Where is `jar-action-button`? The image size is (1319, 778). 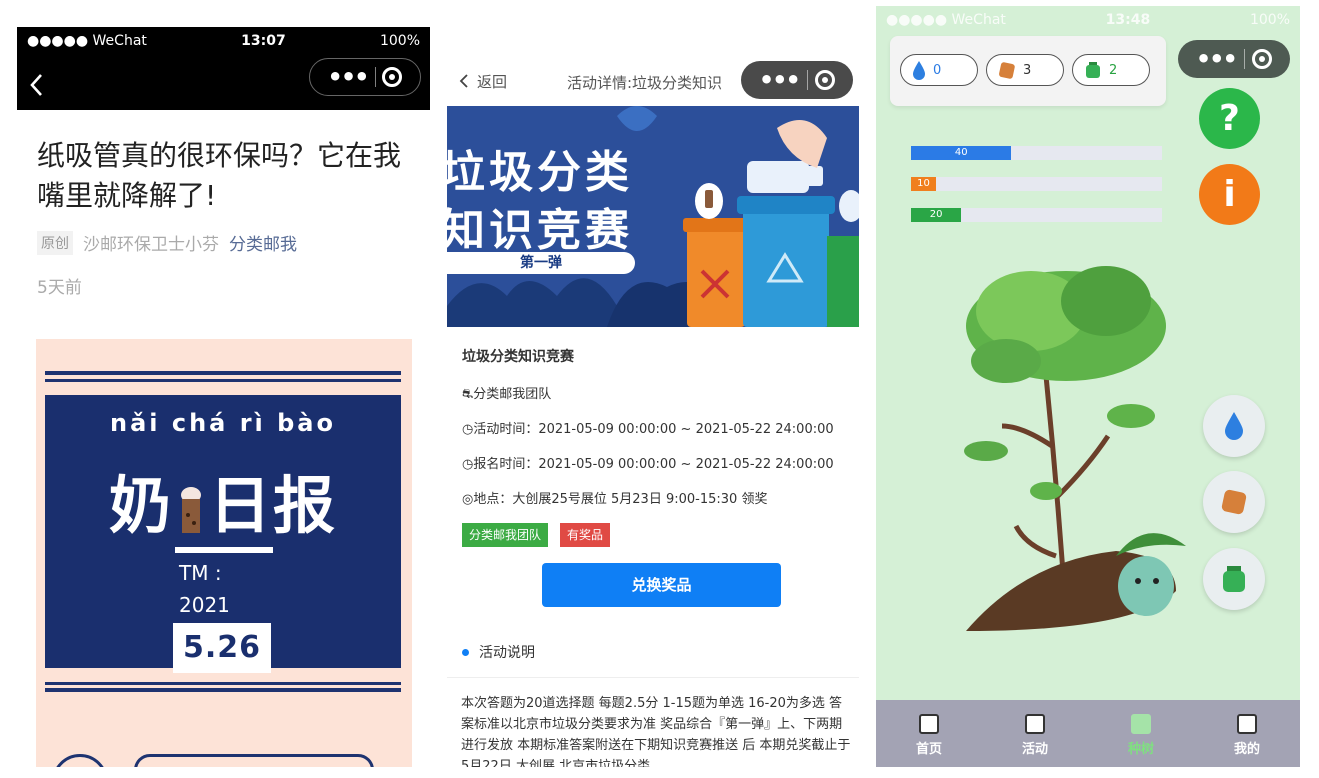 jar-action-button is located at coordinates (1234, 579).